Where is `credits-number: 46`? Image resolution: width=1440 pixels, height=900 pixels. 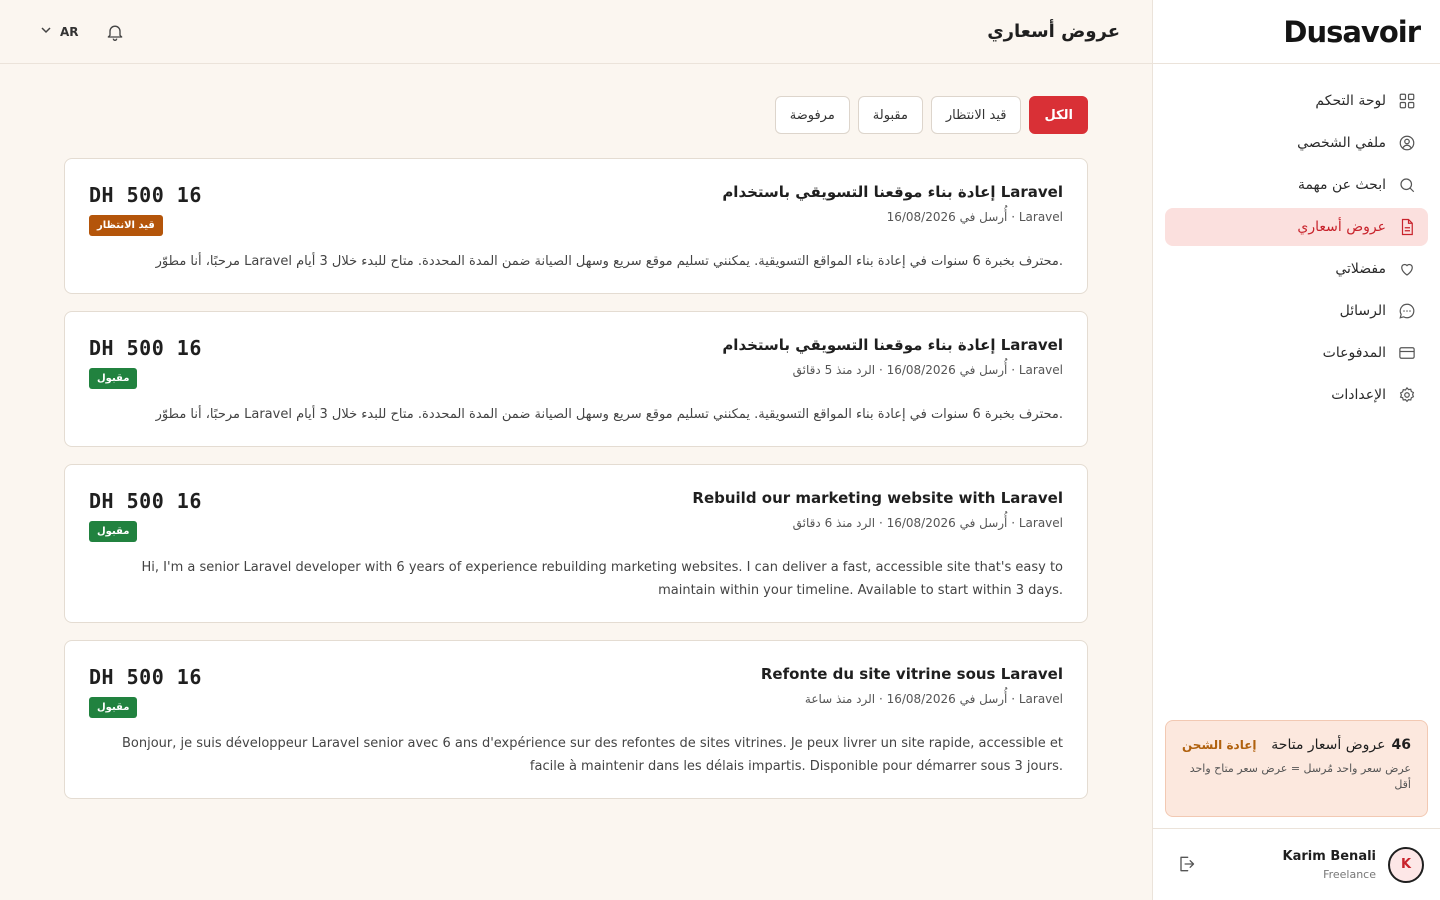
credits-number: 46 is located at coordinates (1401, 745).